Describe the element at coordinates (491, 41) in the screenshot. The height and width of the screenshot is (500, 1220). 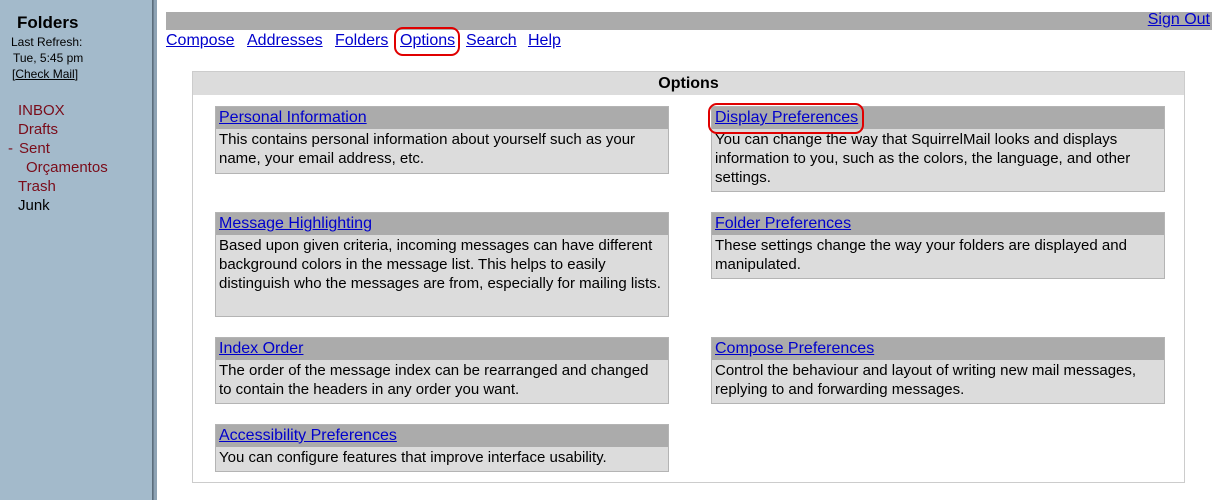
I see `nav-search: Search` at that location.